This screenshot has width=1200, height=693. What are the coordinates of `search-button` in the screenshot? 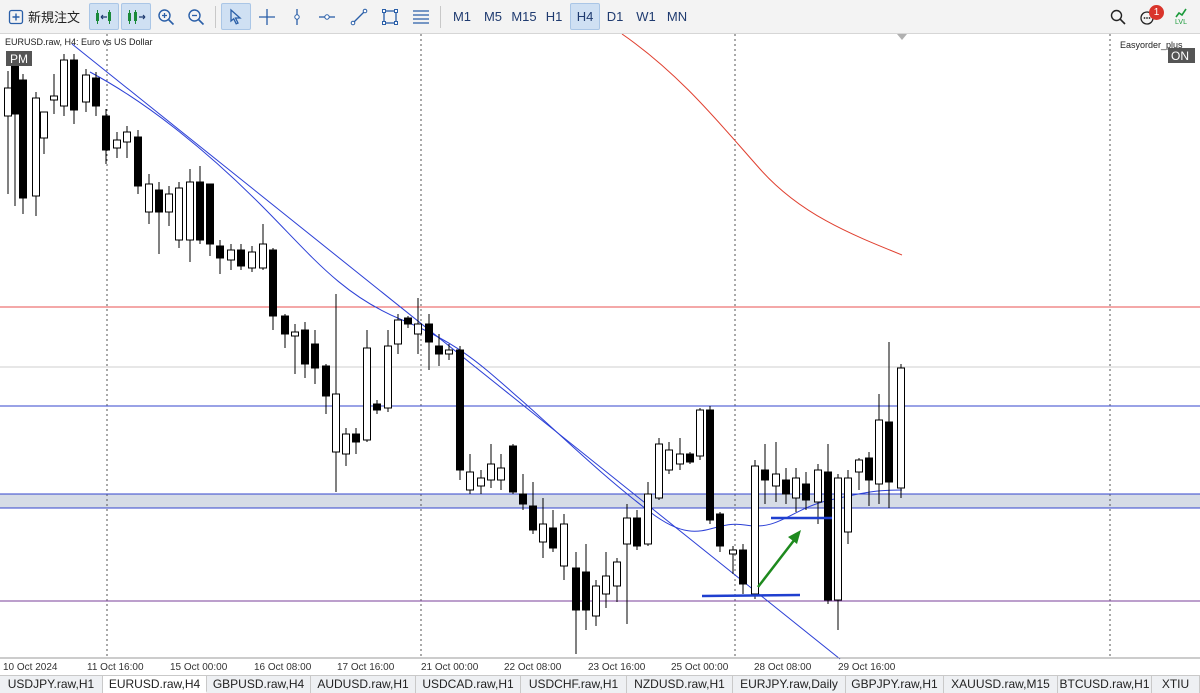 It's located at (1118, 16).